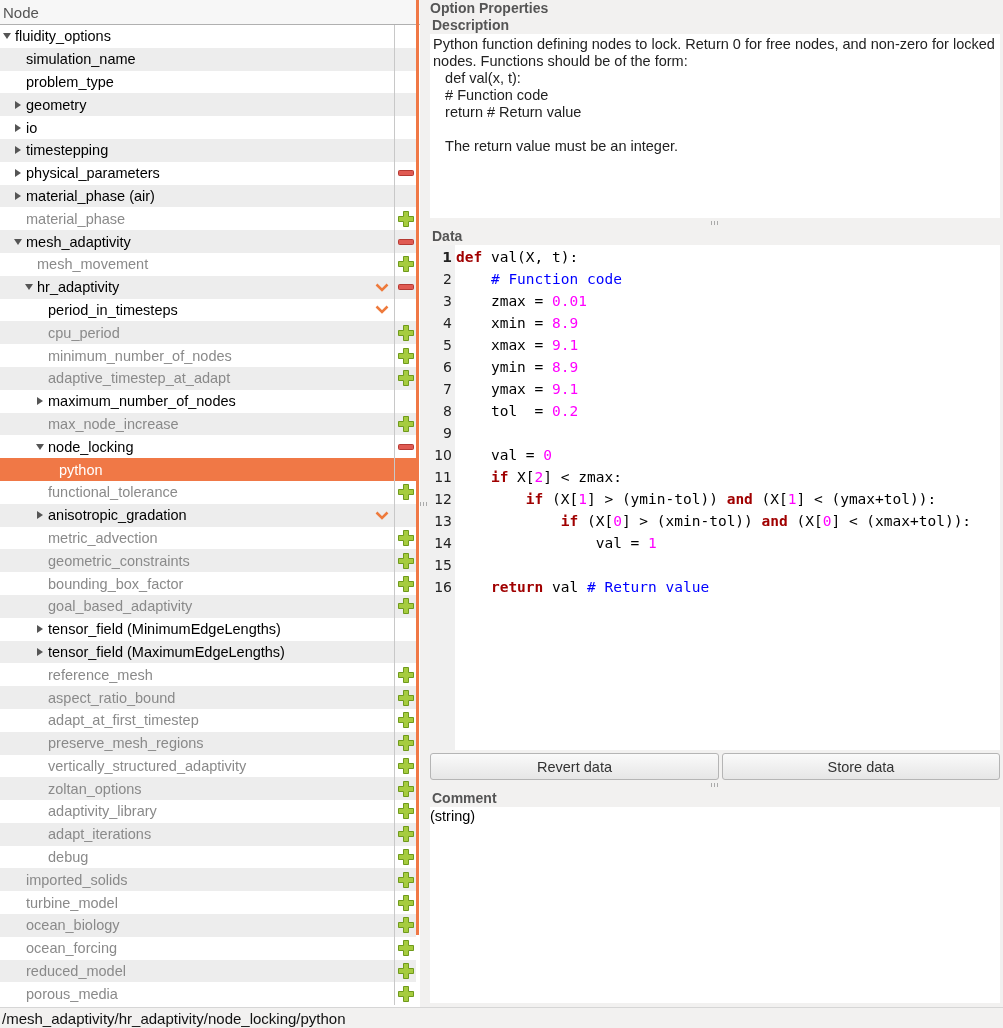 This screenshot has width=1003, height=1028. Describe the element at coordinates (443, 521) in the screenshot. I see `line-number: 13` at that location.